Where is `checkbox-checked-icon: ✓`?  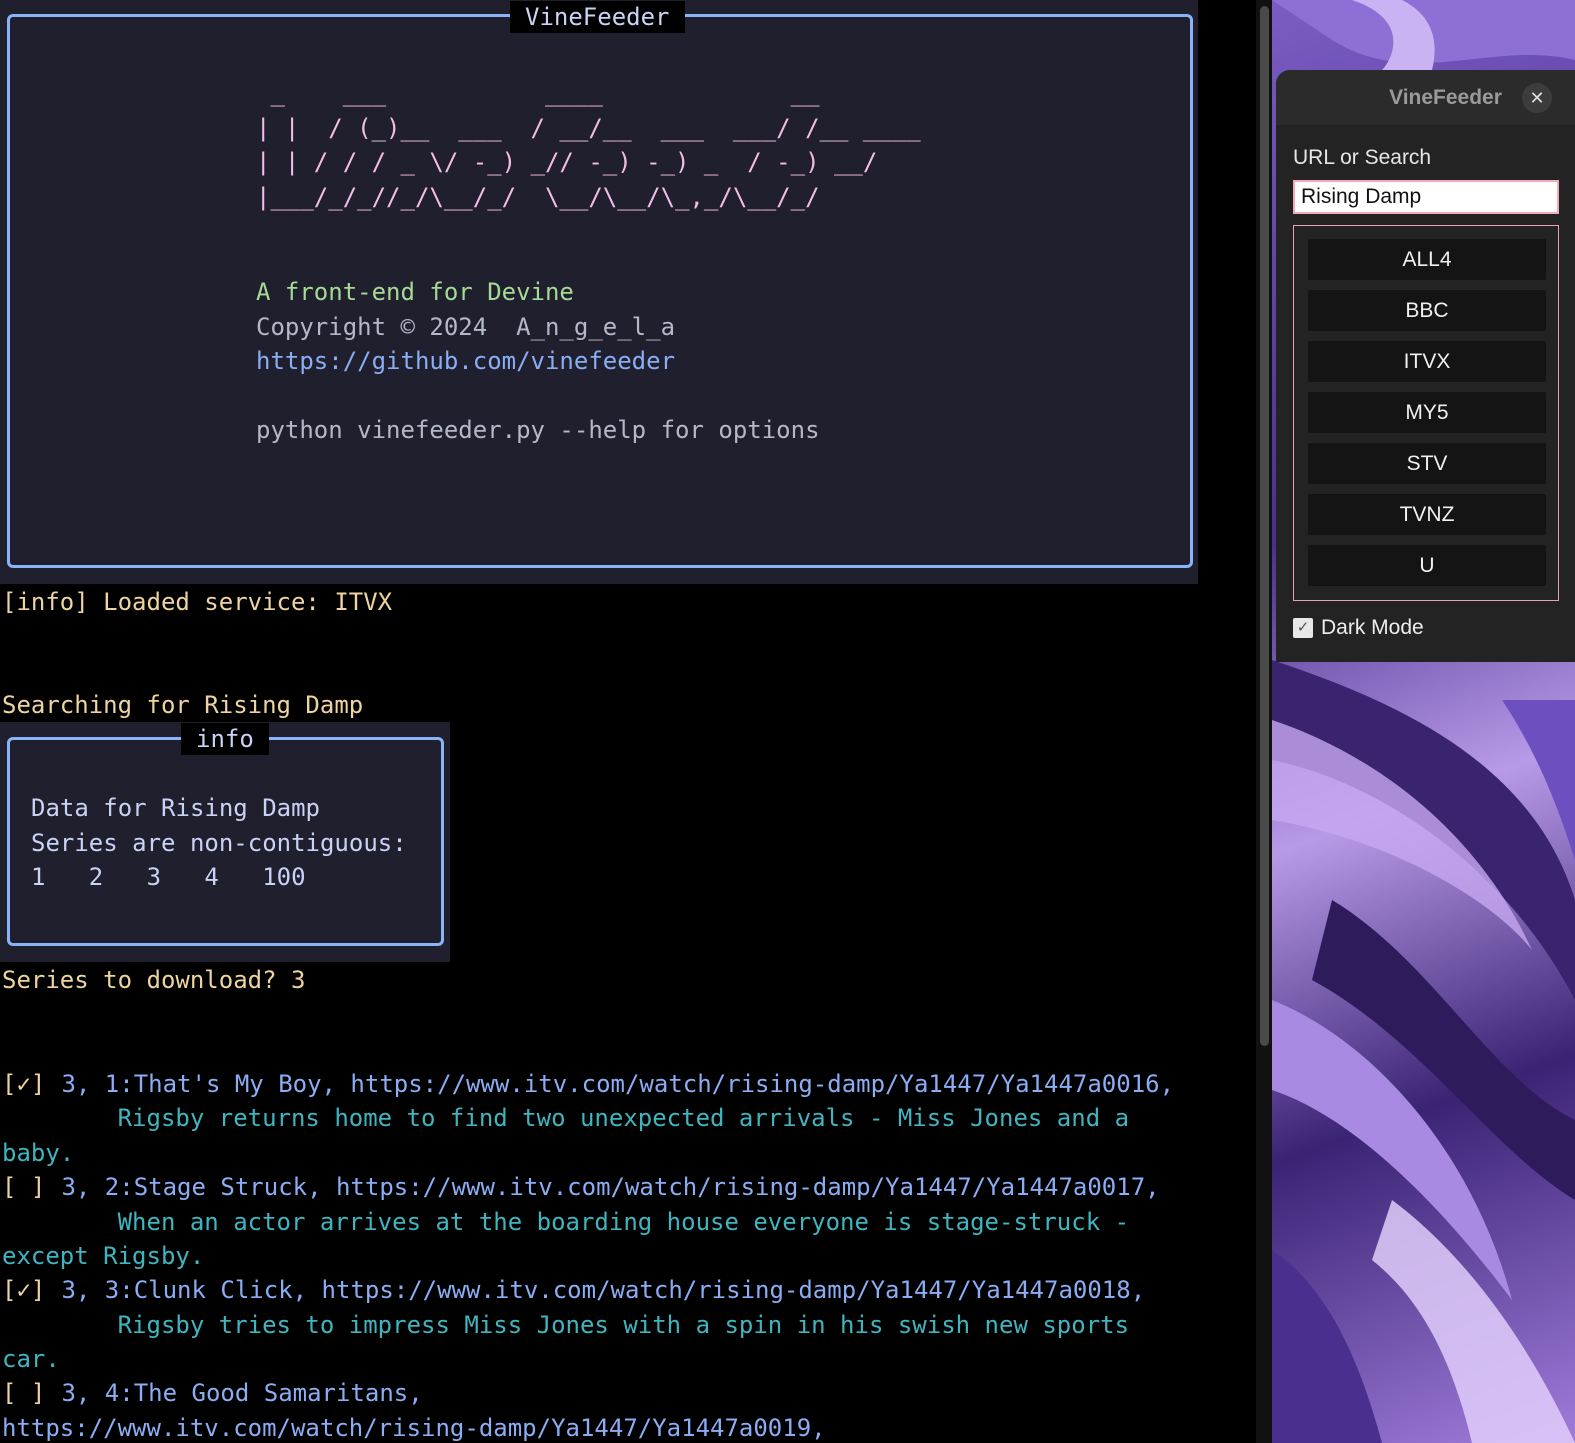 checkbox-checked-icon: ✓ is located at coordinates (1303, 628).